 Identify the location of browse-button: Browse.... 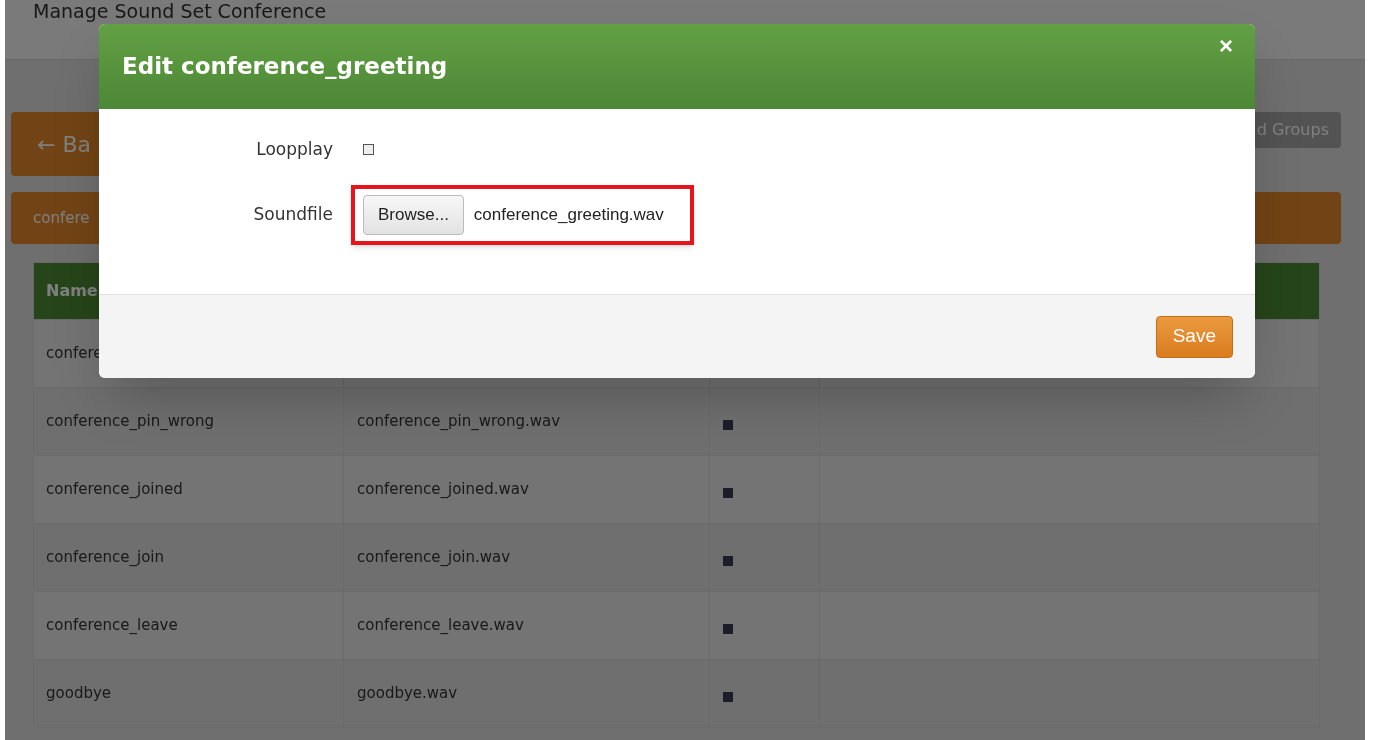
(413, 214).